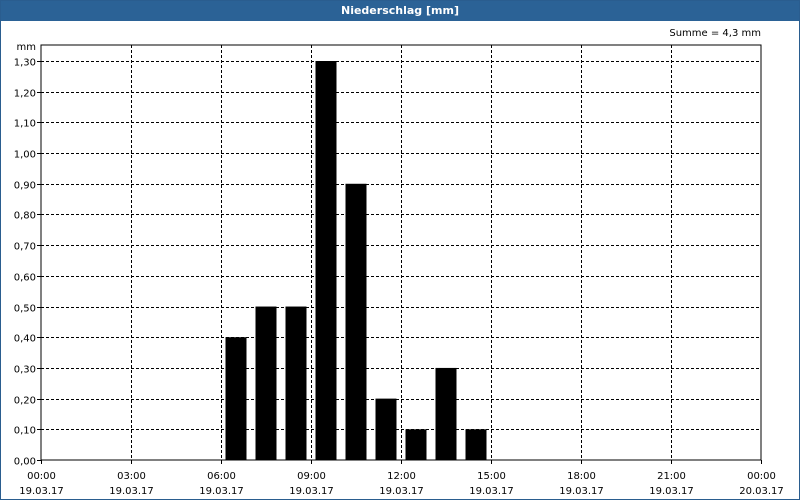 The width and height of the screenshot is (800, 500). Describe the element at coordinates (25, 339) in the screenshot. I see `y-tick-label: 0,40` at that location.